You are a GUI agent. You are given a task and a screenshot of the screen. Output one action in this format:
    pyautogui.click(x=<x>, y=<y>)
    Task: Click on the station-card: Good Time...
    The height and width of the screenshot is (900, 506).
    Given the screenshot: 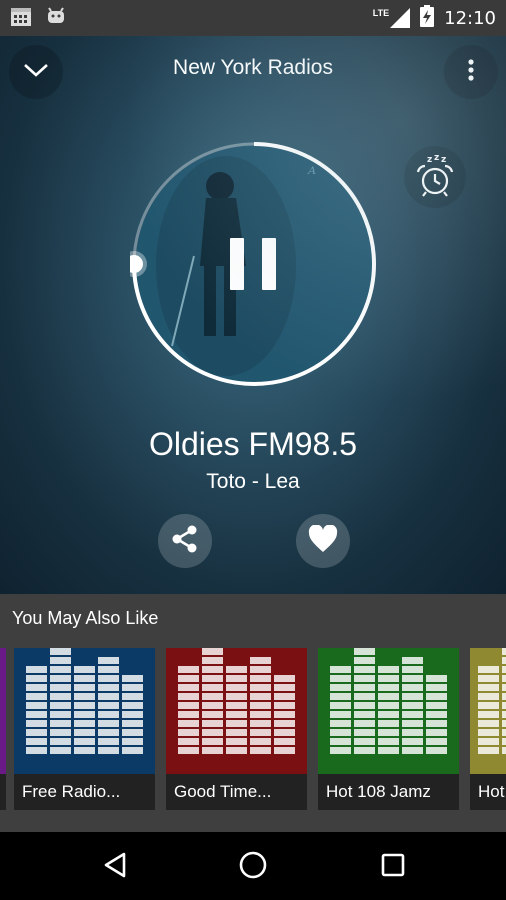 What is the action you would take?
    pyautogui.click(x=236, y=729)
    